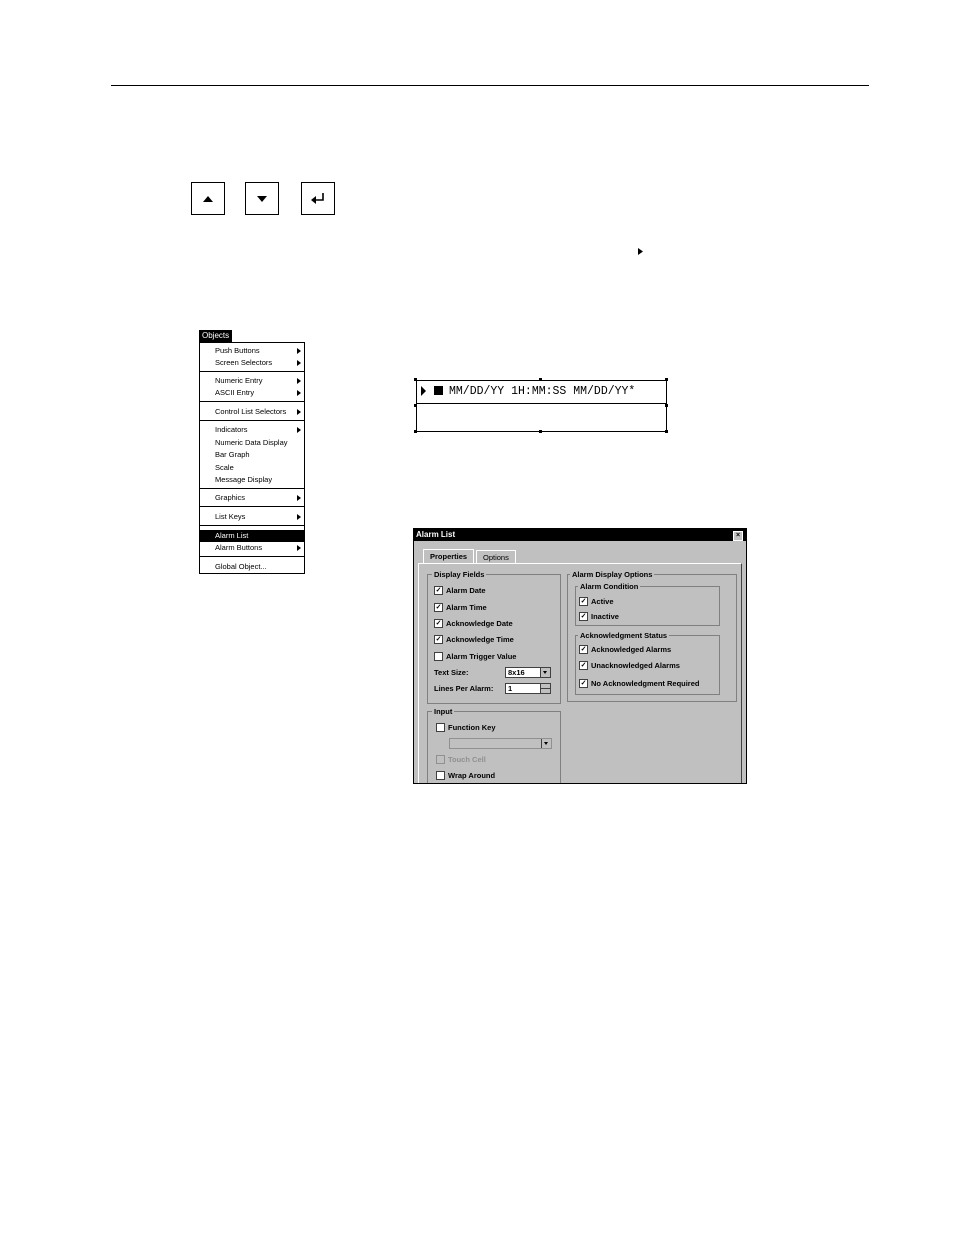 The image size is (954, 1235). What do you see at coordinates (466, 590) in the screenshot?
I see `checkbox-label: Alarm Date` at bounding box center [466, 590].